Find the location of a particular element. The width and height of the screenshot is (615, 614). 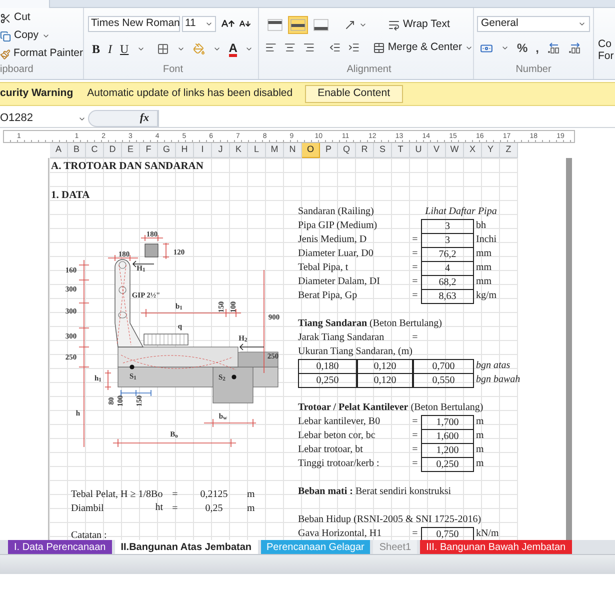

column-header: A is located at coordinates (59, 150).